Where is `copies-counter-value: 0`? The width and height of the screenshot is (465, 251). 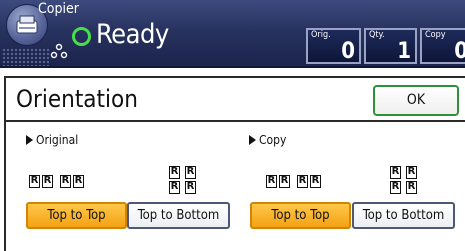
copies-counter-value: 0 is located at coordinates (459, 51).